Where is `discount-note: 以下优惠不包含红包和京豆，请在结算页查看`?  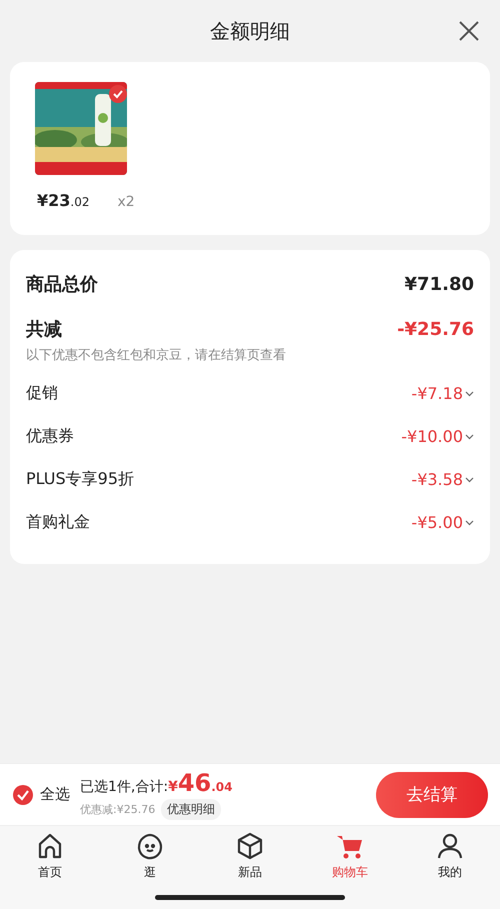 discount-note: 以下优惠不包含红包和京豆，请在结算页查看 is located at coordinates (156, 355).